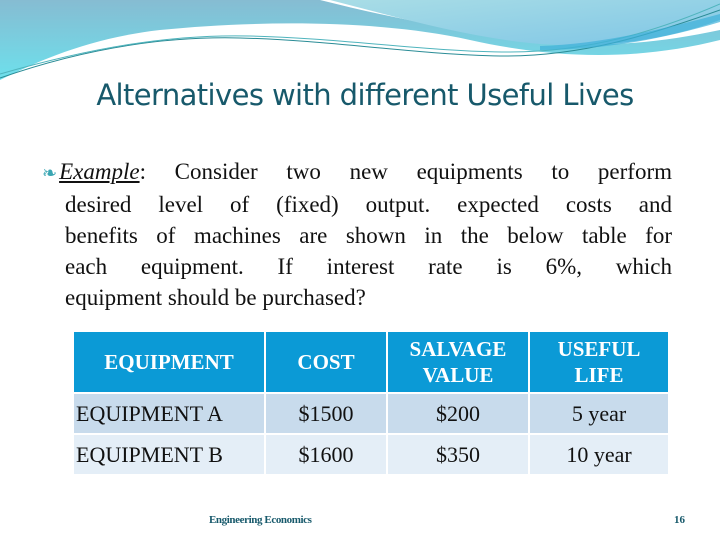 The image size is (720, 540). What do you see at coordinates (360, 40) in the screenshot?
I see `header-wave-banner` at bounding box center [360, 40].